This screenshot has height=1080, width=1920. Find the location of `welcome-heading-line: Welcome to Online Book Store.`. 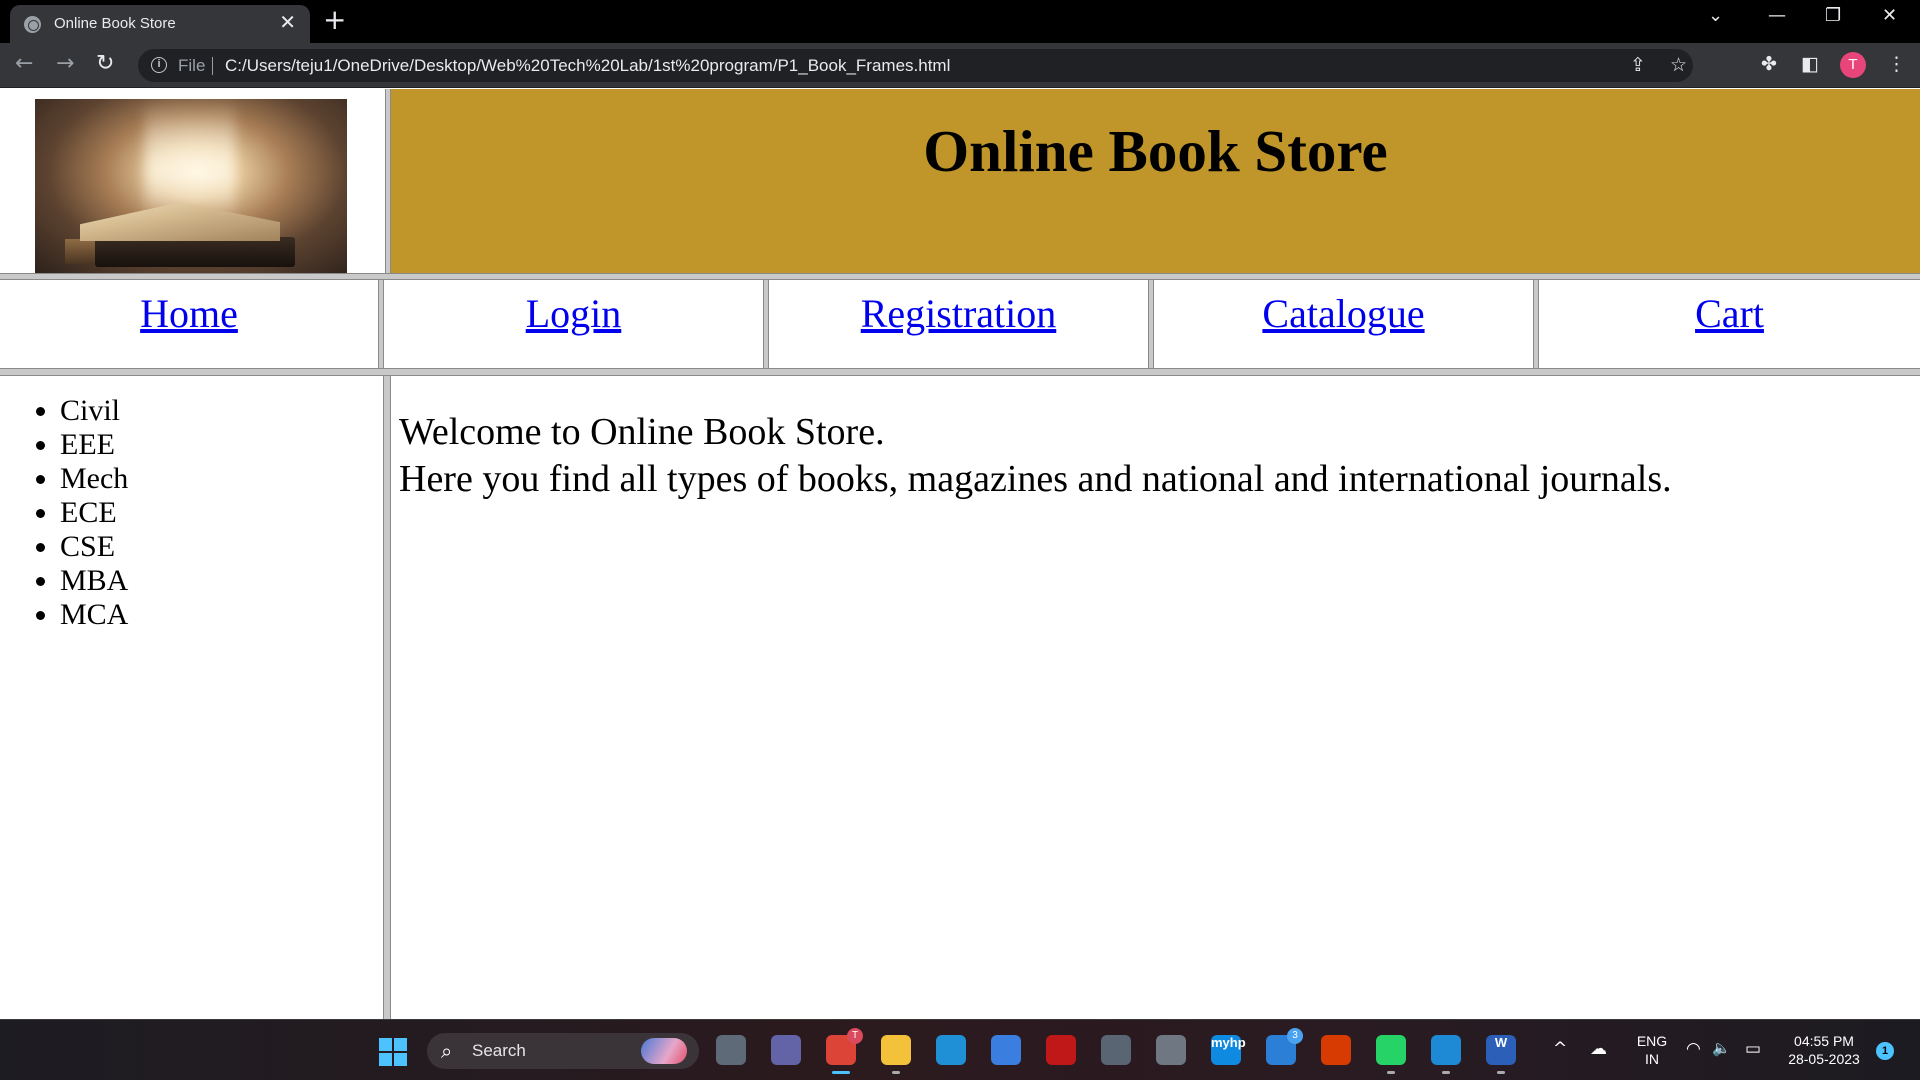

welcome-heading-line: Welcome to Online Book Store. is located at coordinates (642, 432).